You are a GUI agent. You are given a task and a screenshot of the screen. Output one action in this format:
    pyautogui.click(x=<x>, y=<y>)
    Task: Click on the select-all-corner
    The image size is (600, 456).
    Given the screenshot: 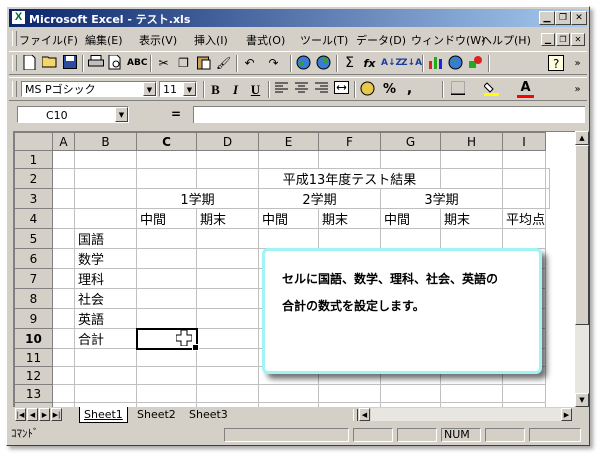 What is the action you would take?
    pyautogui.click(x=33, y=141)
    